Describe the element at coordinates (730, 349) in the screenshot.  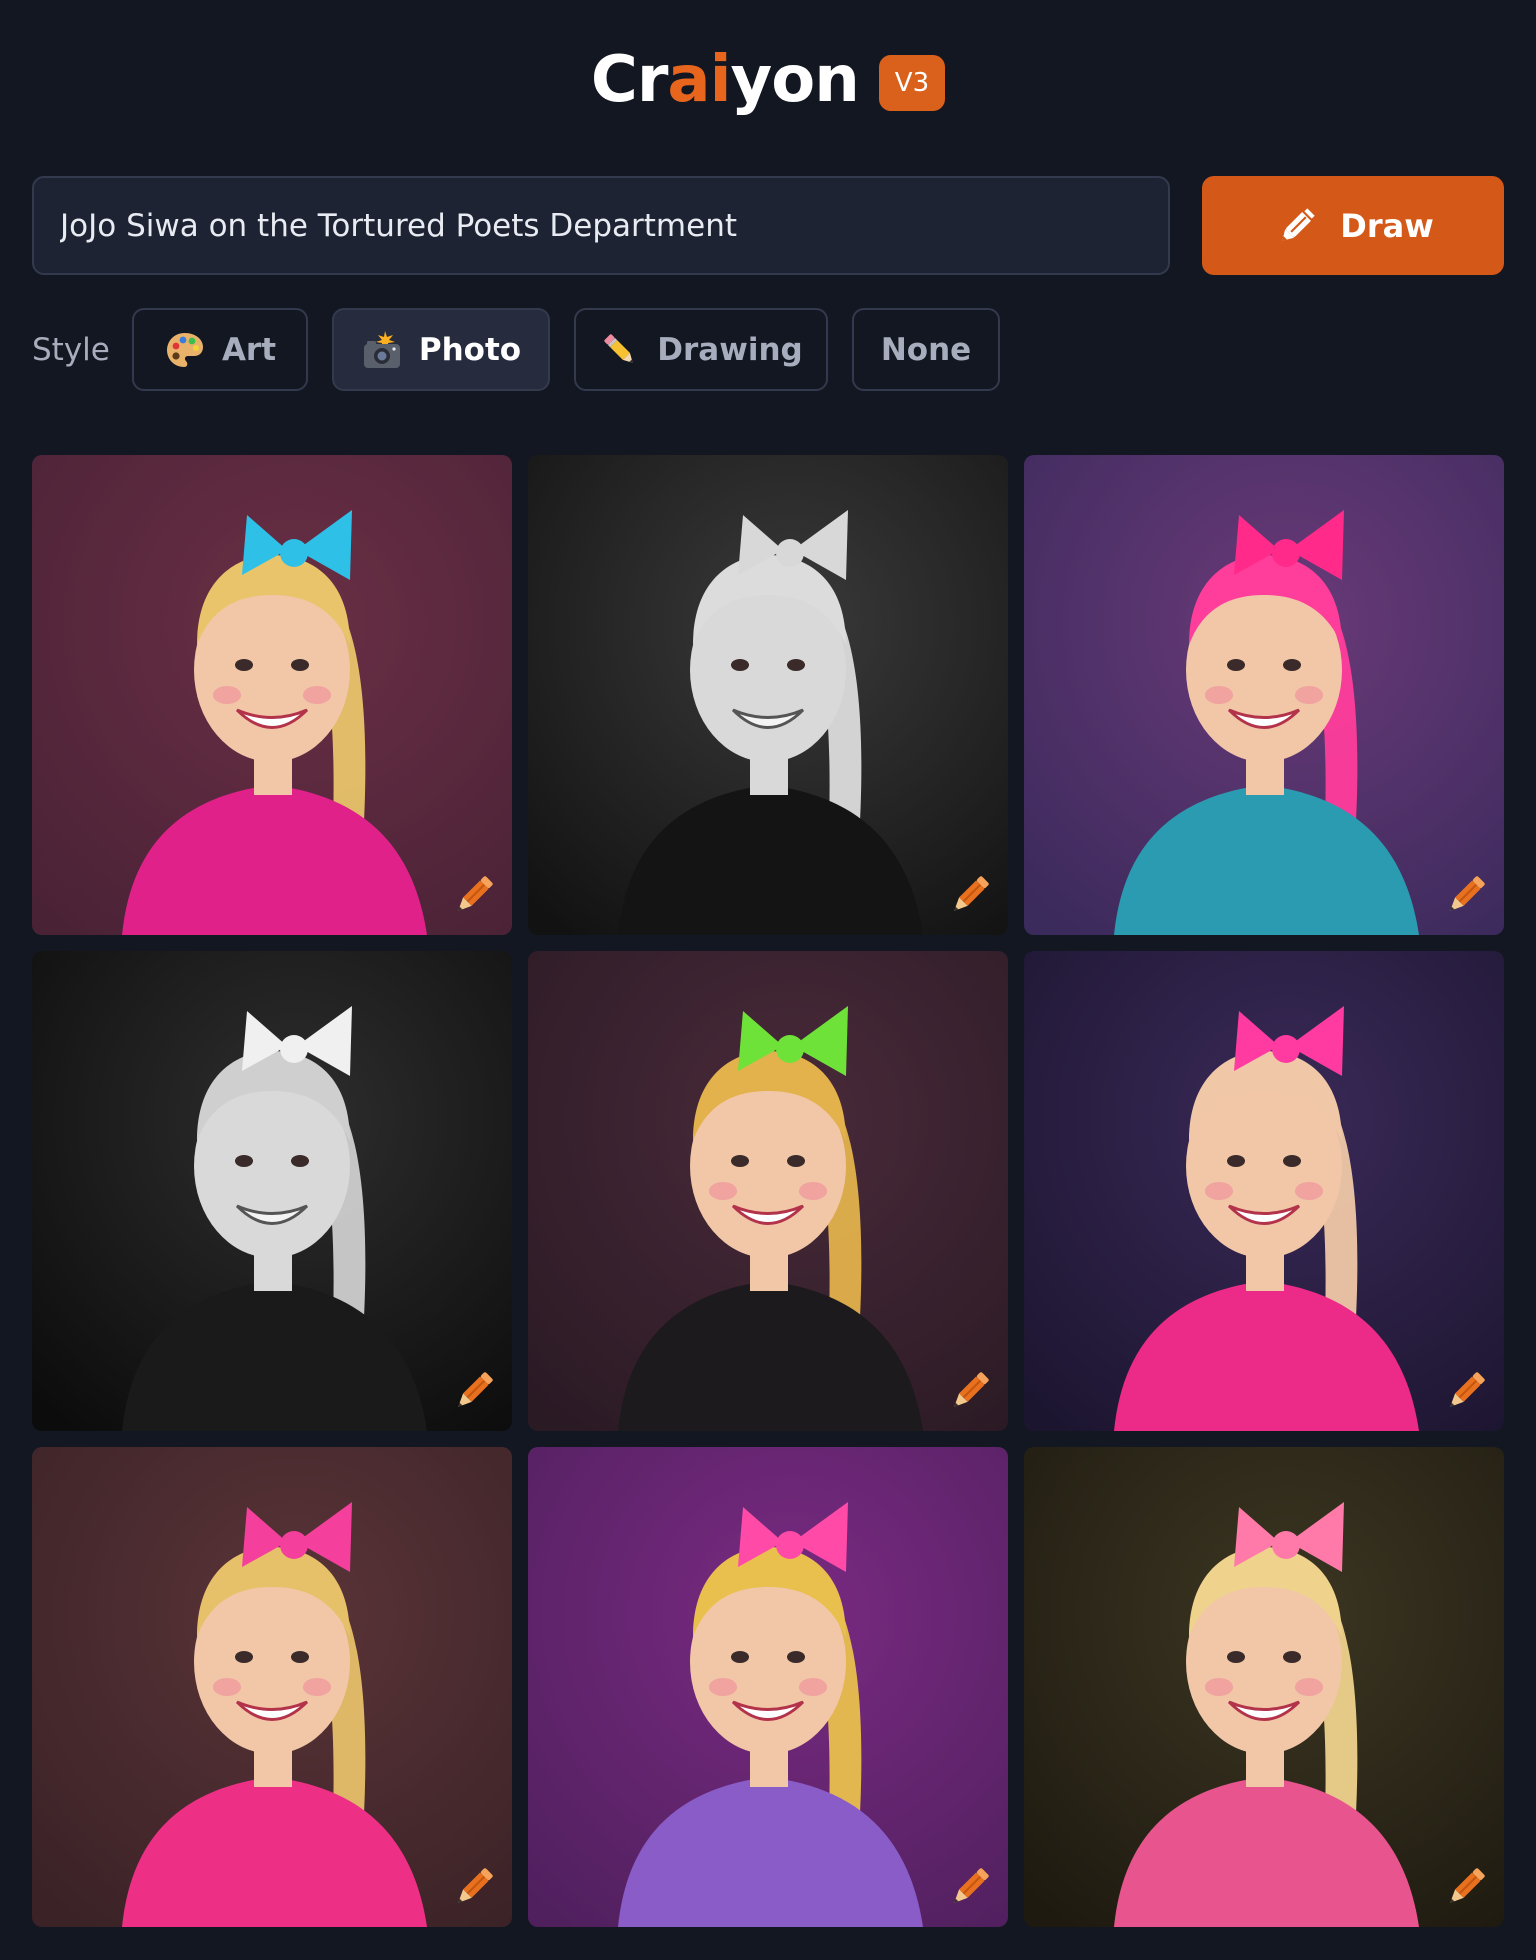
I see `style-option-label: Drawing` at that location.